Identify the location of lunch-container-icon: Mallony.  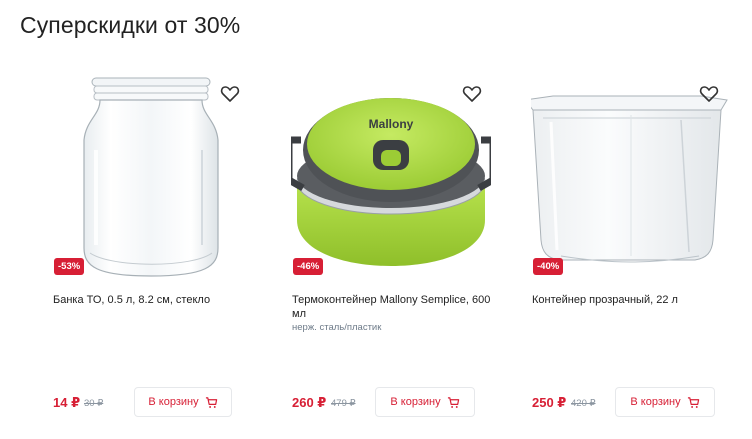
(391, 182).